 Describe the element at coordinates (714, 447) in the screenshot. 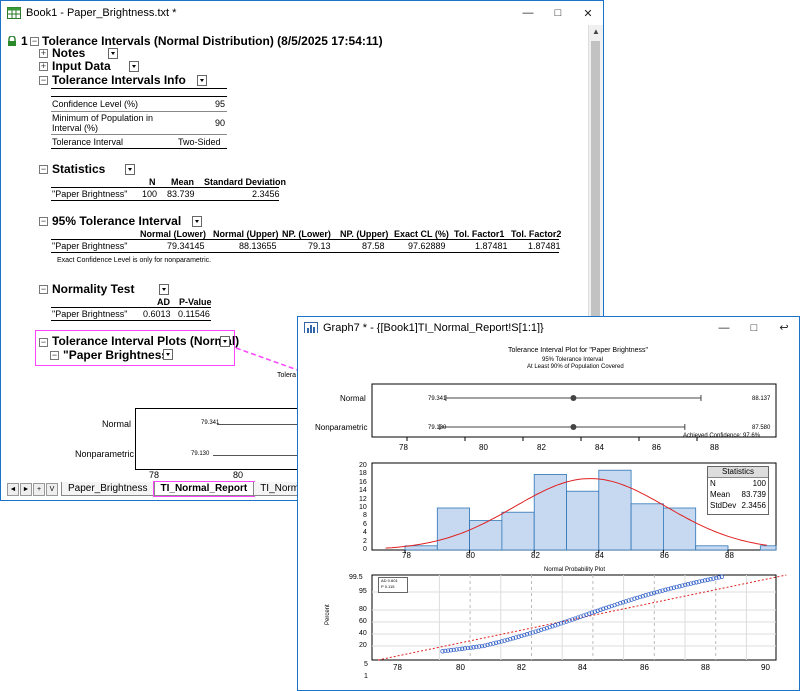

I see `interval-x-tick: 88` at that location.